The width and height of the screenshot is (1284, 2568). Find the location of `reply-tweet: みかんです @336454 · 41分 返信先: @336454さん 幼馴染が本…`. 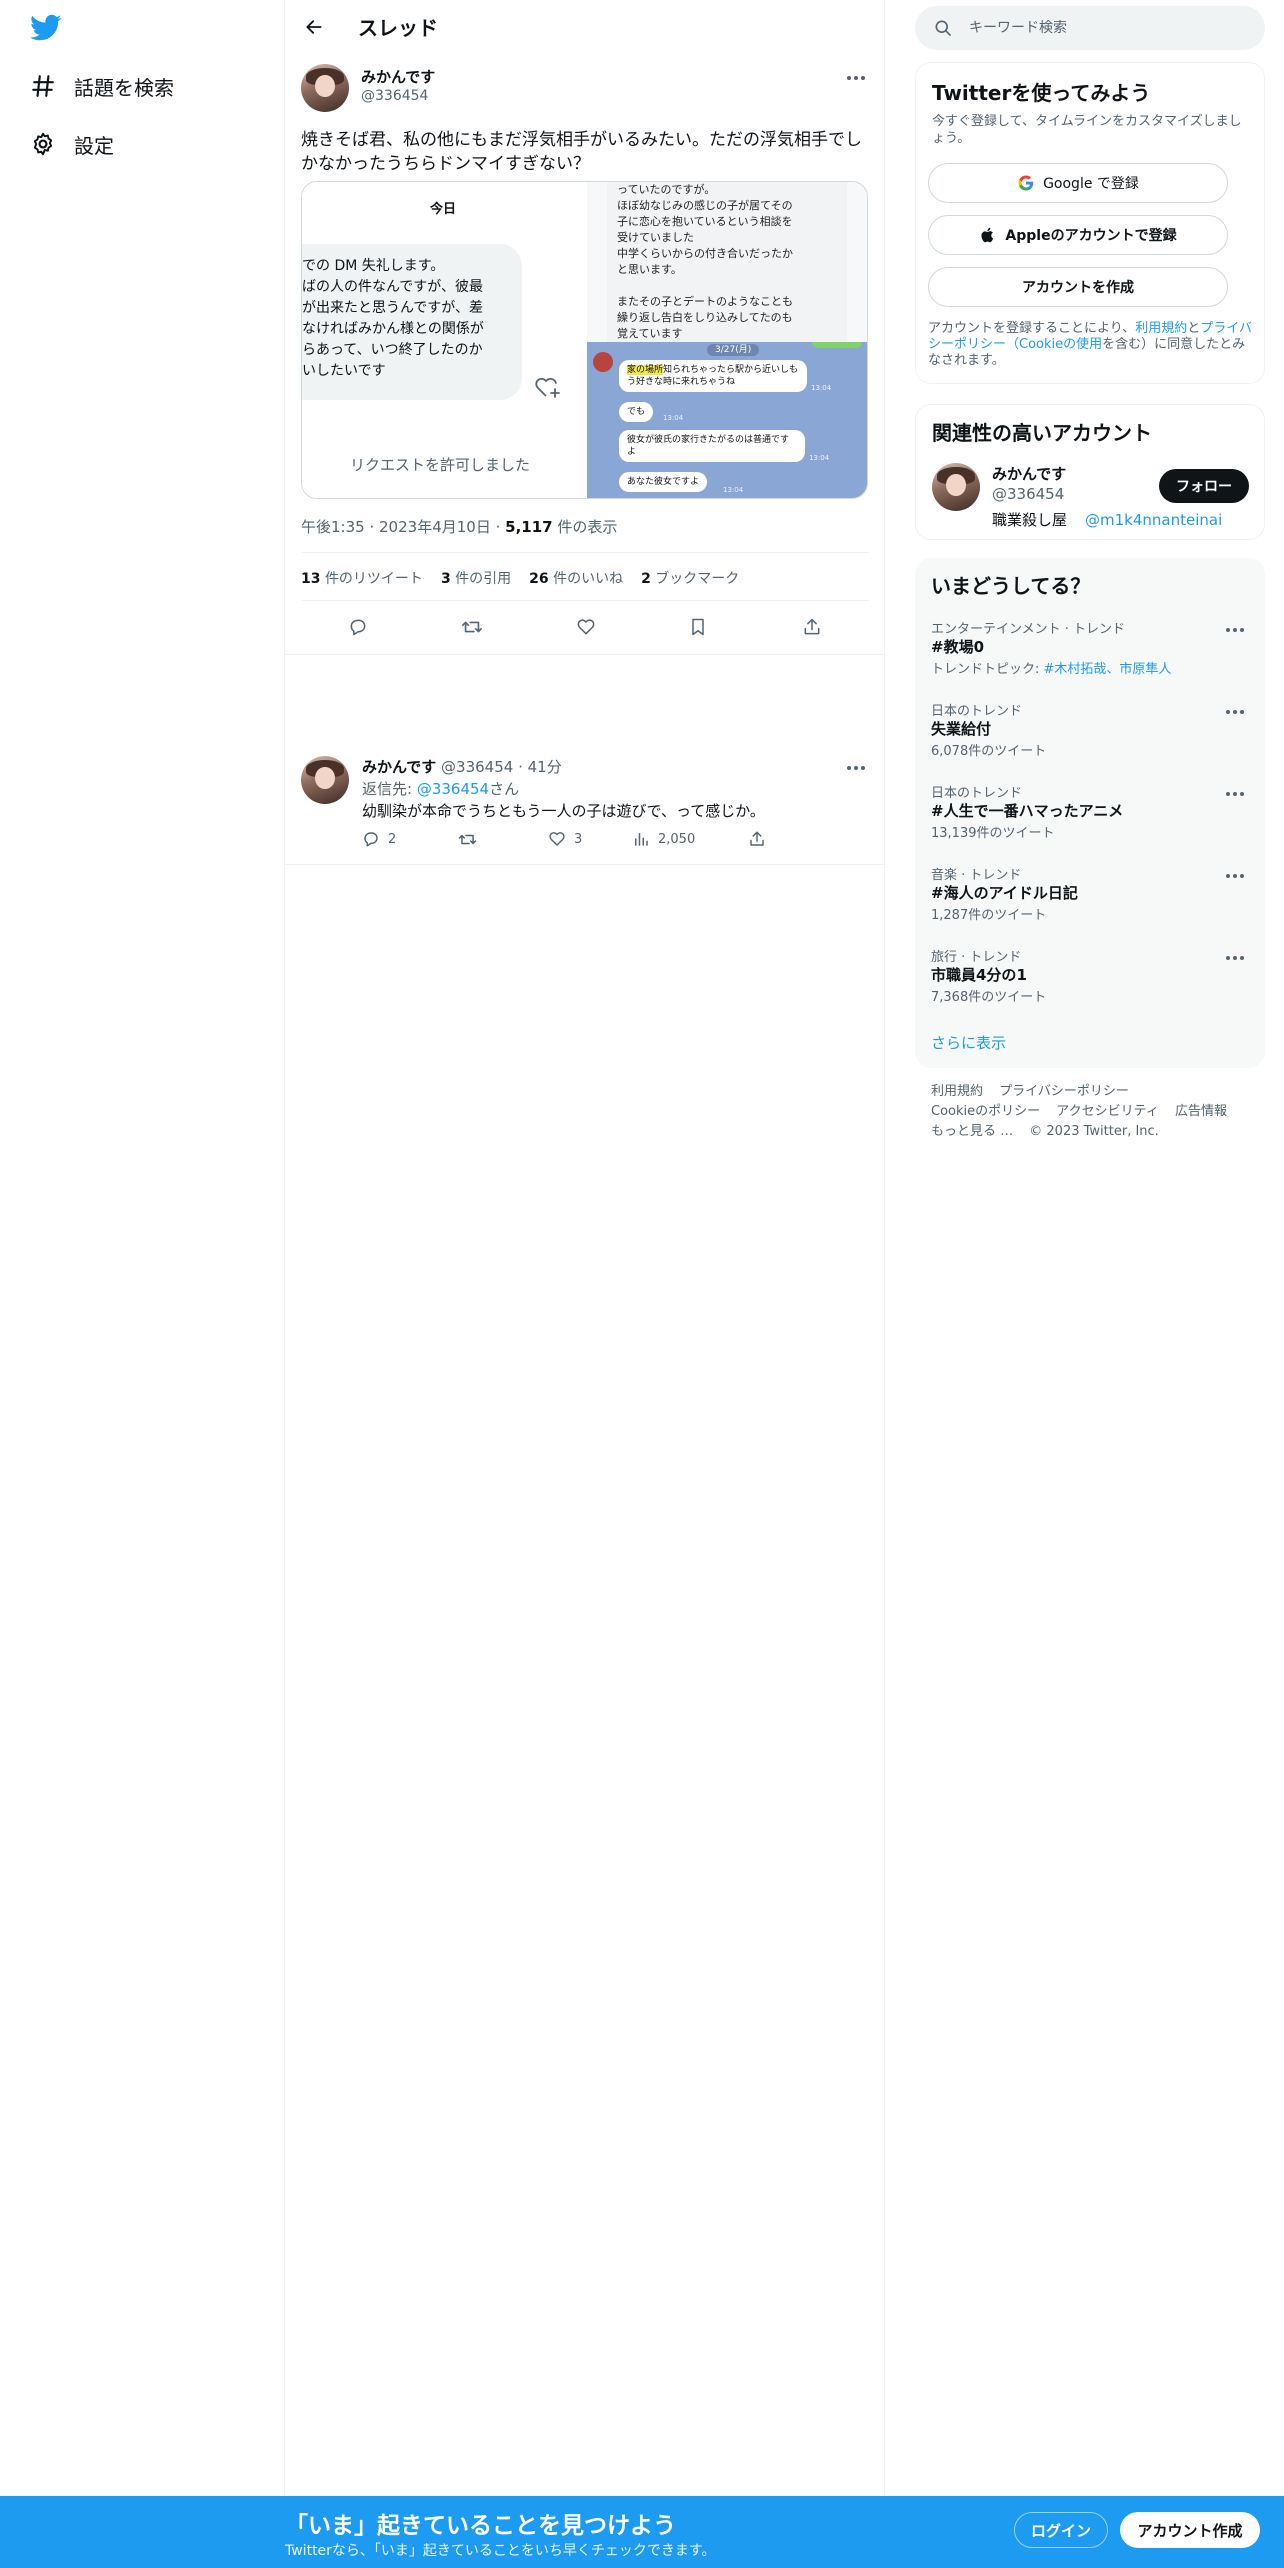

reply-tweet: みかんです @336454 · 41分 返信先: @336454さん 幼馴染が本… is located at coordinates (585, 802).